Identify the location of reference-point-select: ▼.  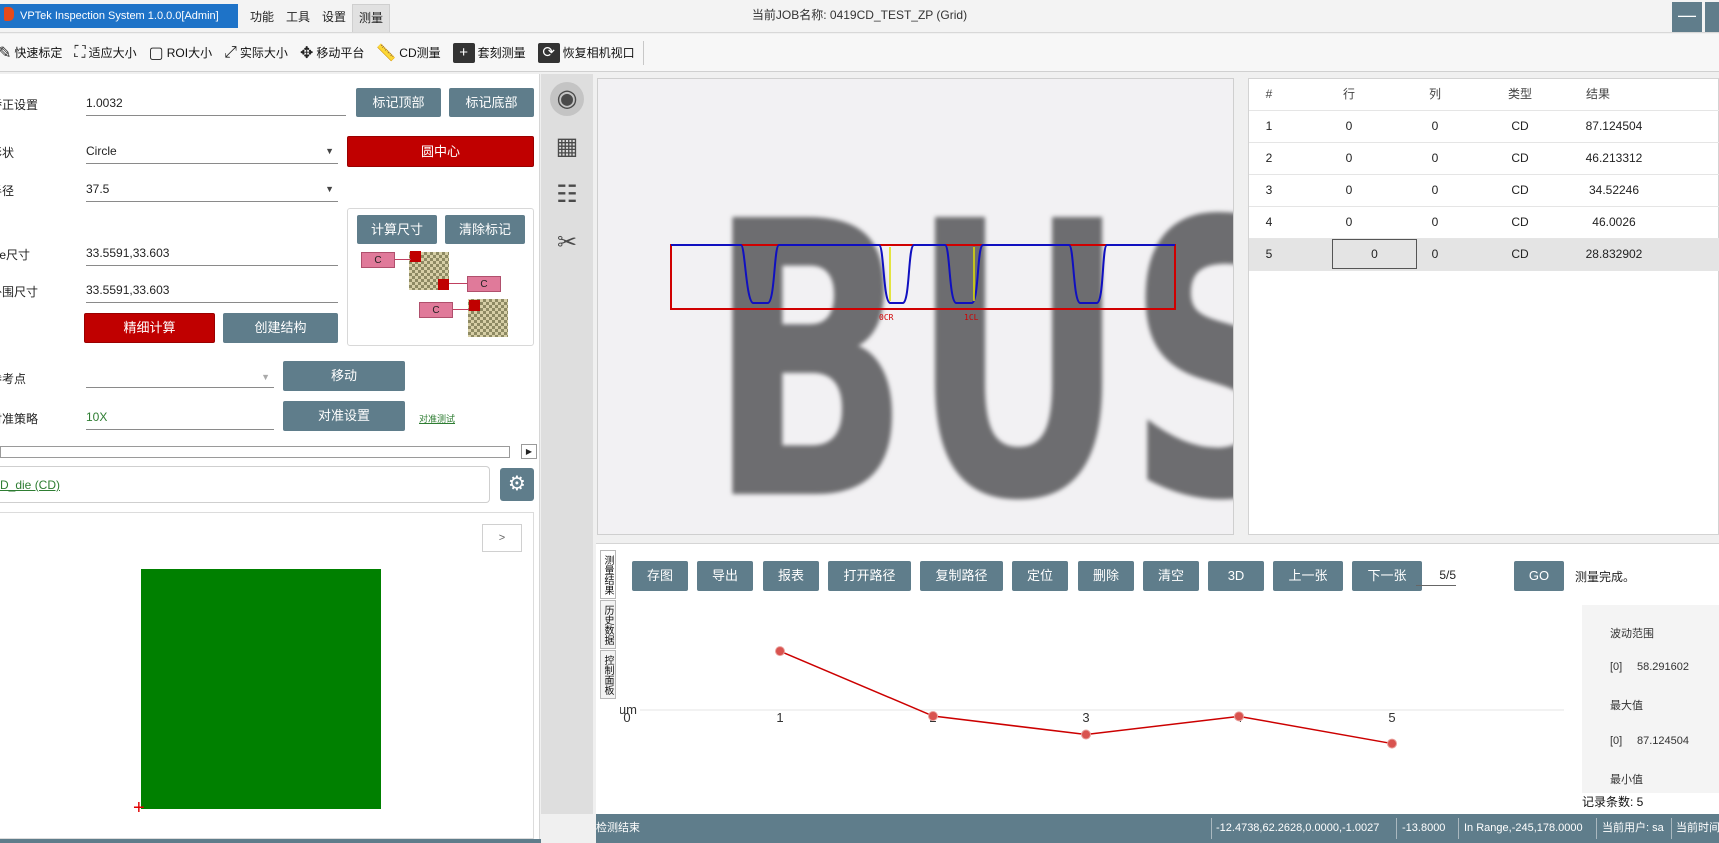
(180, 379).